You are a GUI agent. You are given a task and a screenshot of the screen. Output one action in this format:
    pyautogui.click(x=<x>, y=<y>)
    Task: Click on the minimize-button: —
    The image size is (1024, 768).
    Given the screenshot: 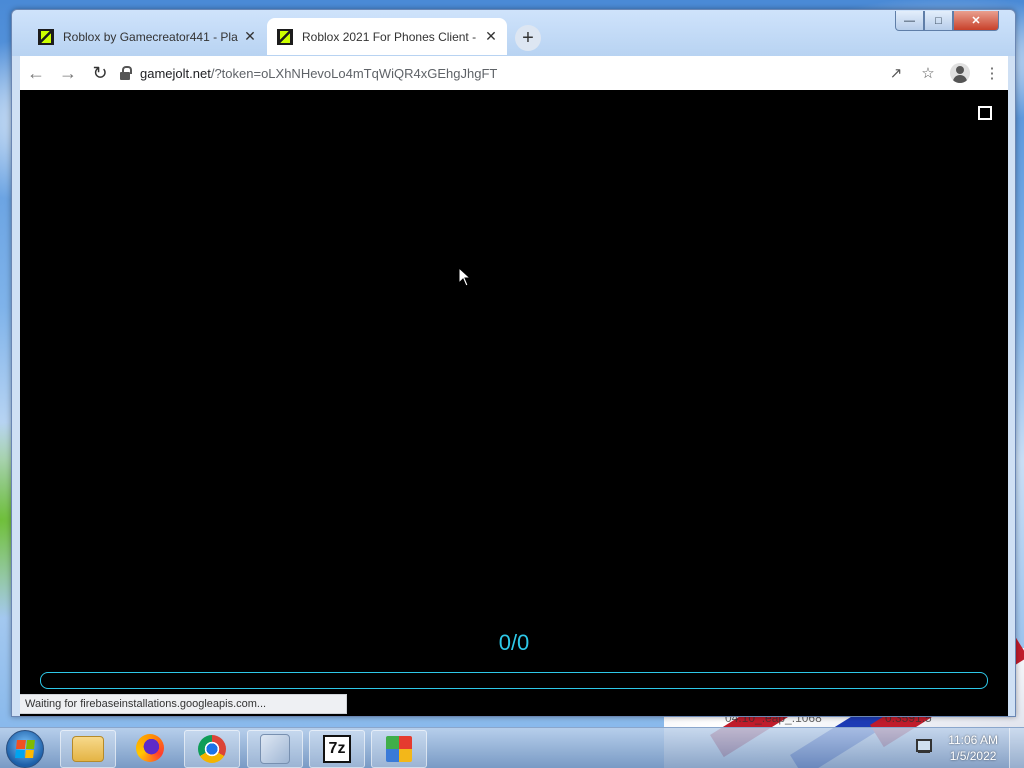 What is the action you would take?
    pyautogui.click(x=909, y=21)
    